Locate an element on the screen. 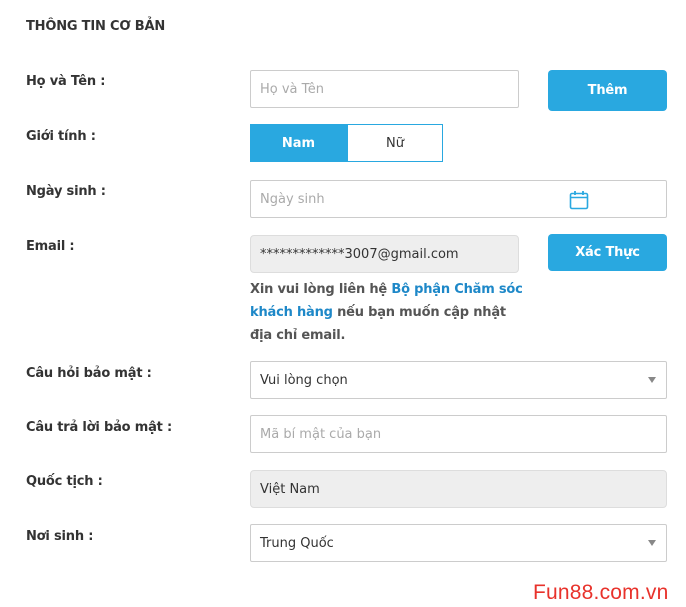 The height and width of the screenshot is (607, 686). birthday-label: Ngày sinh : is located at coordinates (66, 191).